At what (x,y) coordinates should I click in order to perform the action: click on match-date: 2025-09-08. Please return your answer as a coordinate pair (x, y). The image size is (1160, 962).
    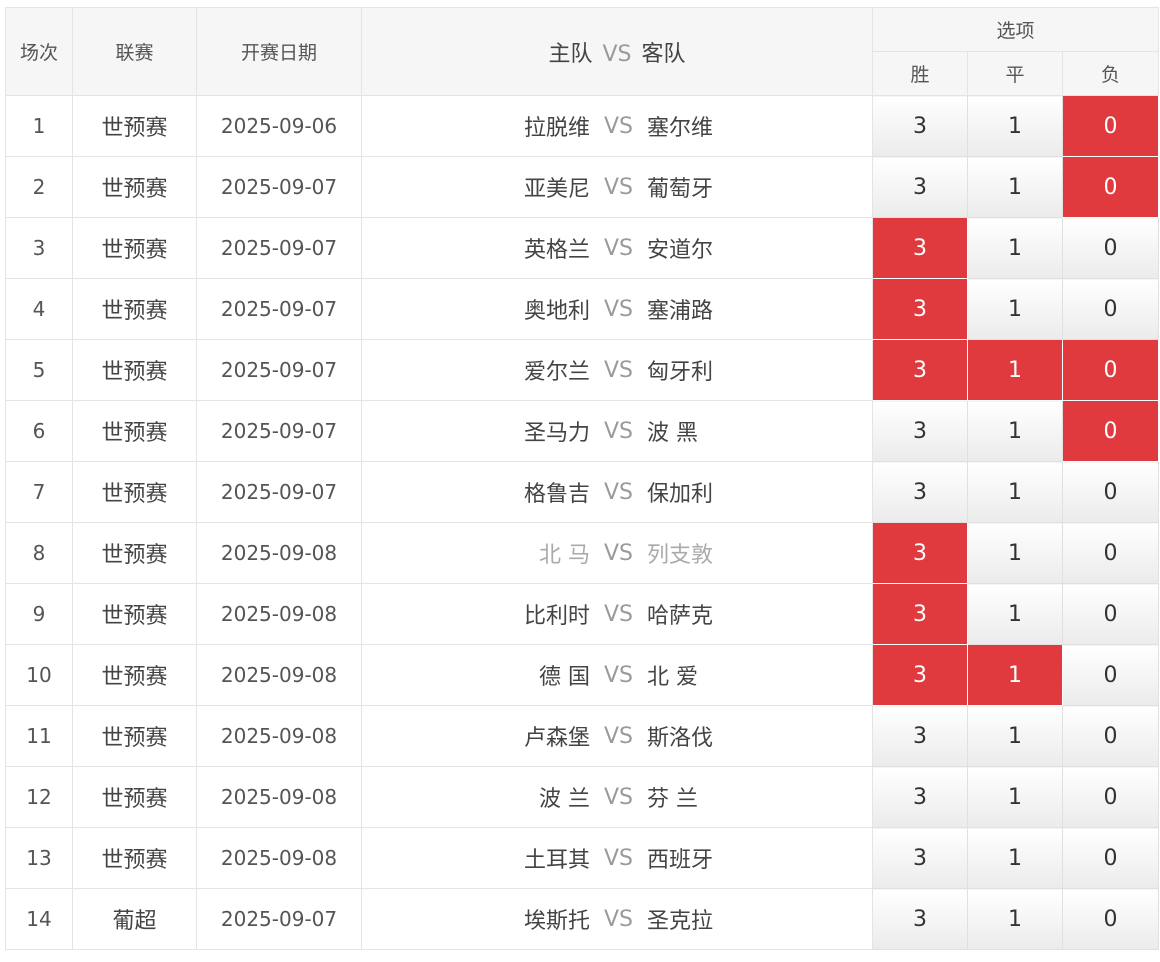
    Looking at the image, I should click on (279, 675).